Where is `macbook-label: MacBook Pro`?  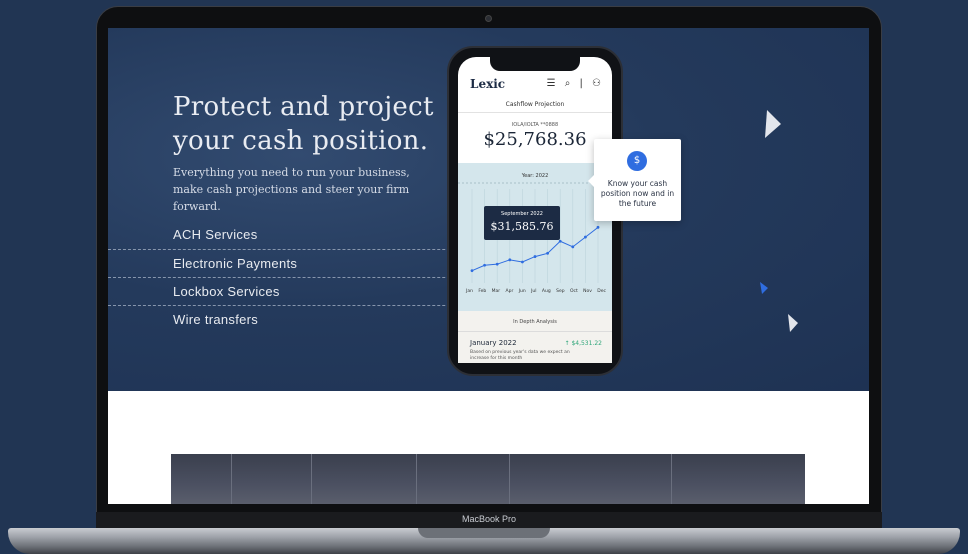
macbook-label: MacBook Pro is located at coordinates (489, 519).